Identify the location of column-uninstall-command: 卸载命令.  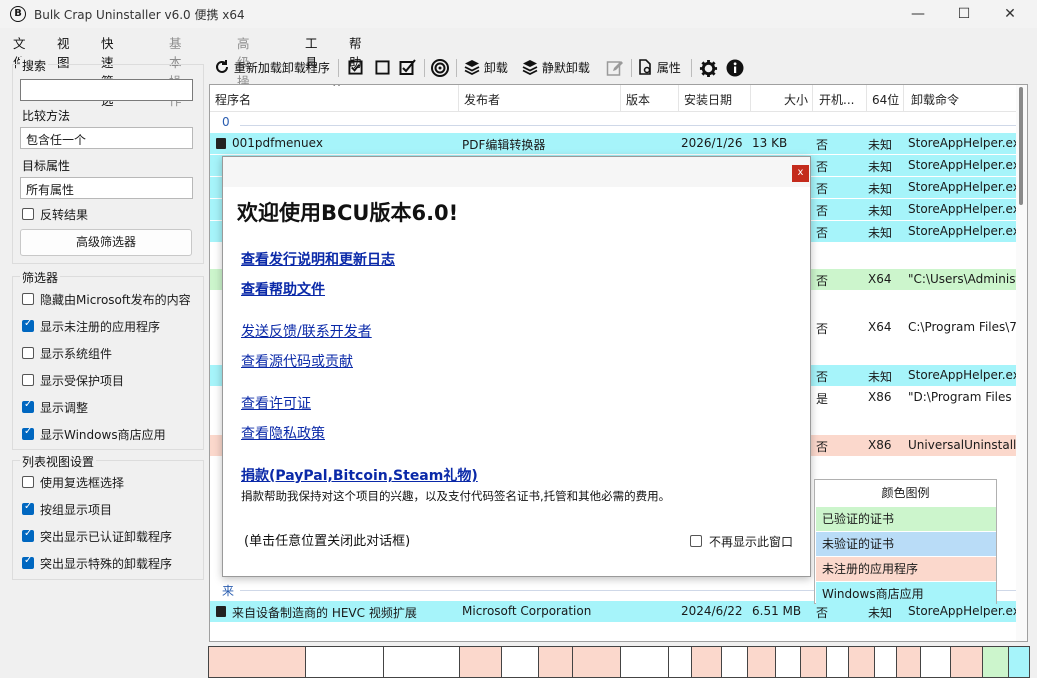
(935, 99).